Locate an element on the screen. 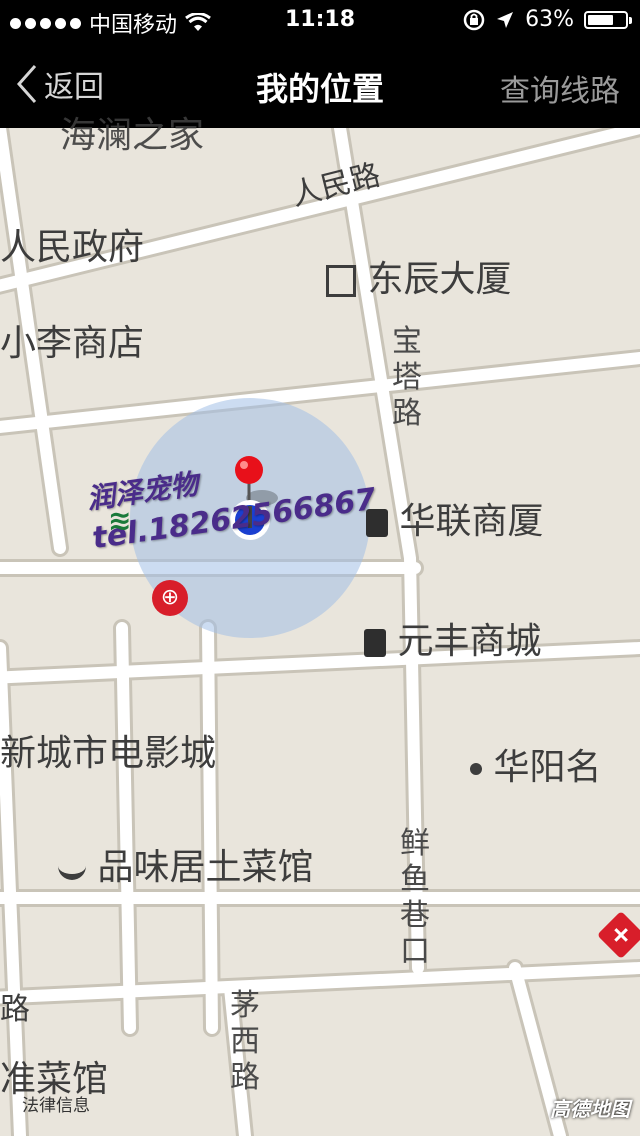 This screenshot has height=1136, width=640. road-label-xianyu: 鲜鱼巷口 is located at coordinates (415, 897).